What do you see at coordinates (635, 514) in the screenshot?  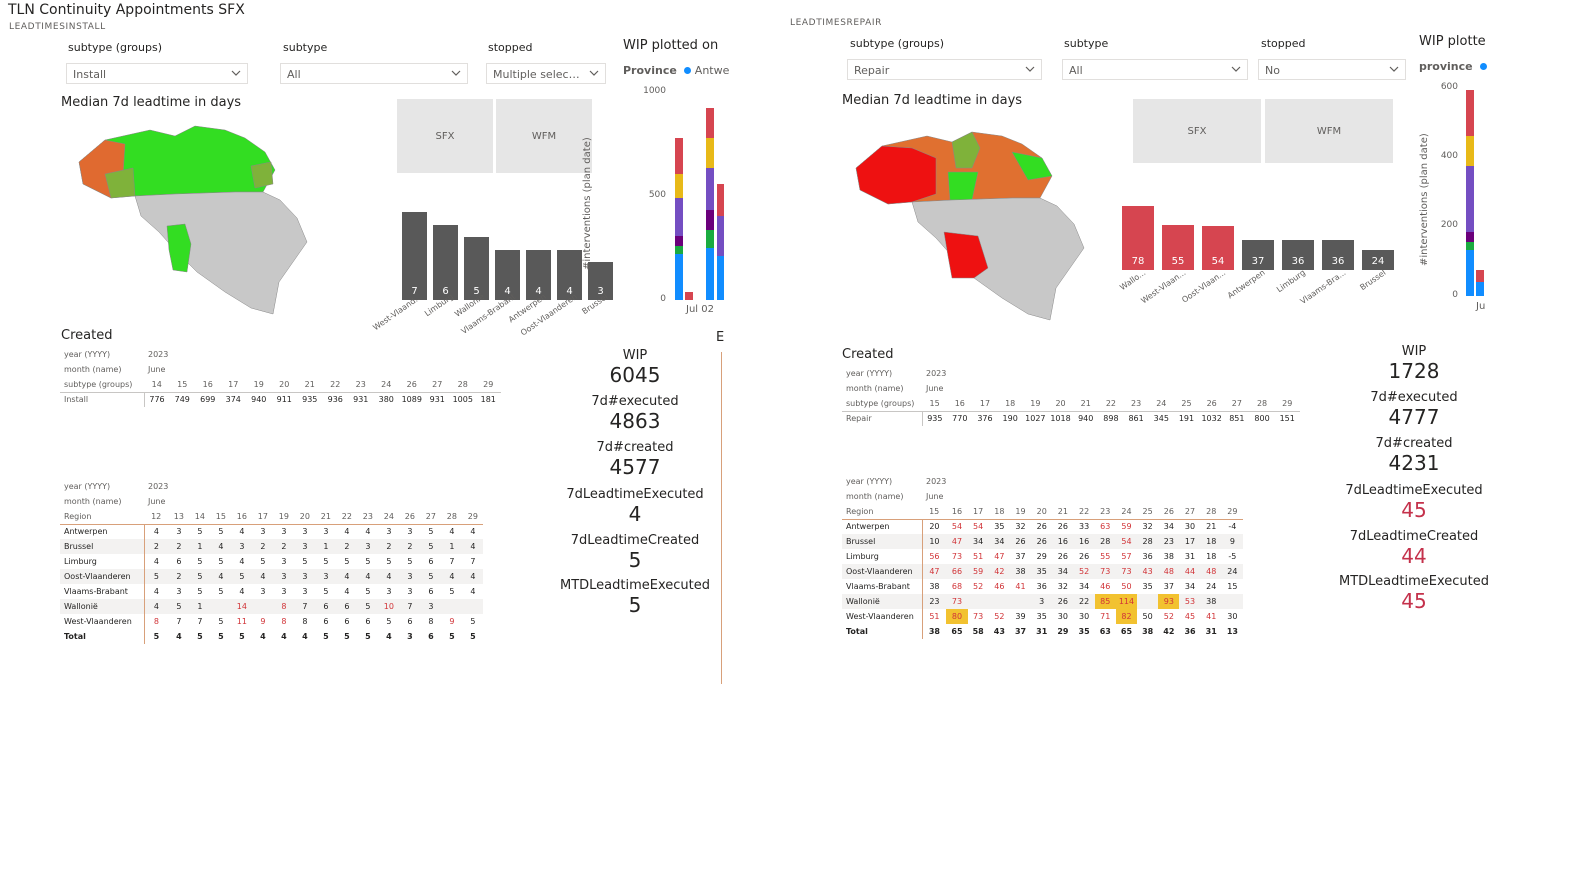 I see `kpi-value: 4` at bounding box center [635, 514].